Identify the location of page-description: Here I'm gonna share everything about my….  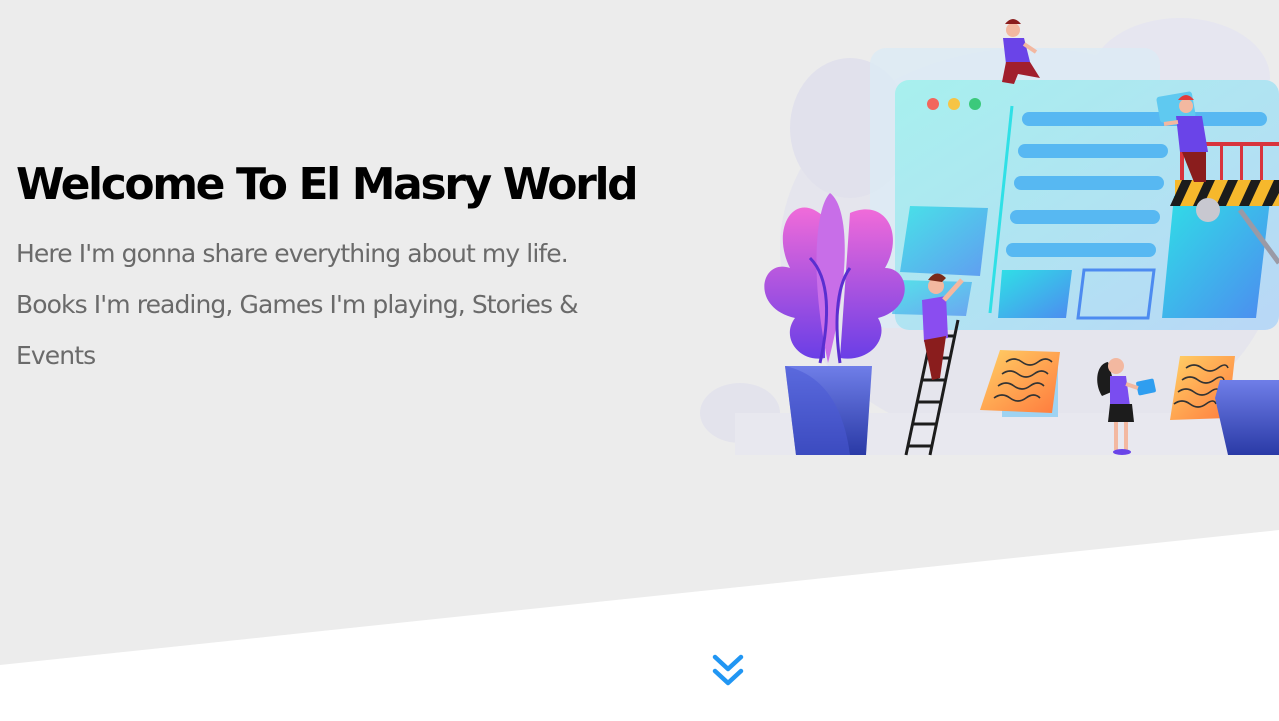
(297, 304).